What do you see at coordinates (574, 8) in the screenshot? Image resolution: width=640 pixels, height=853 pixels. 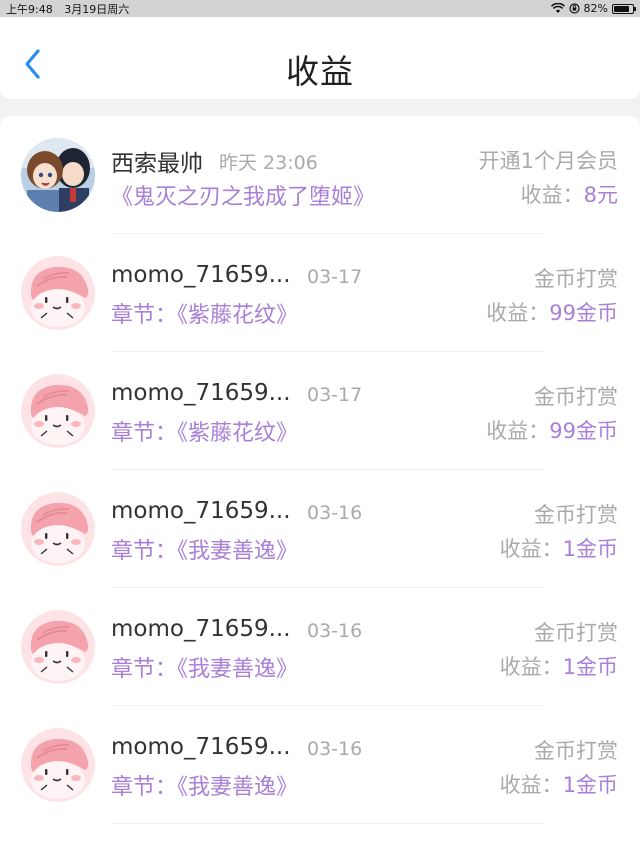 I see `orientation-lock-icon` at bounding box center [574, 8].